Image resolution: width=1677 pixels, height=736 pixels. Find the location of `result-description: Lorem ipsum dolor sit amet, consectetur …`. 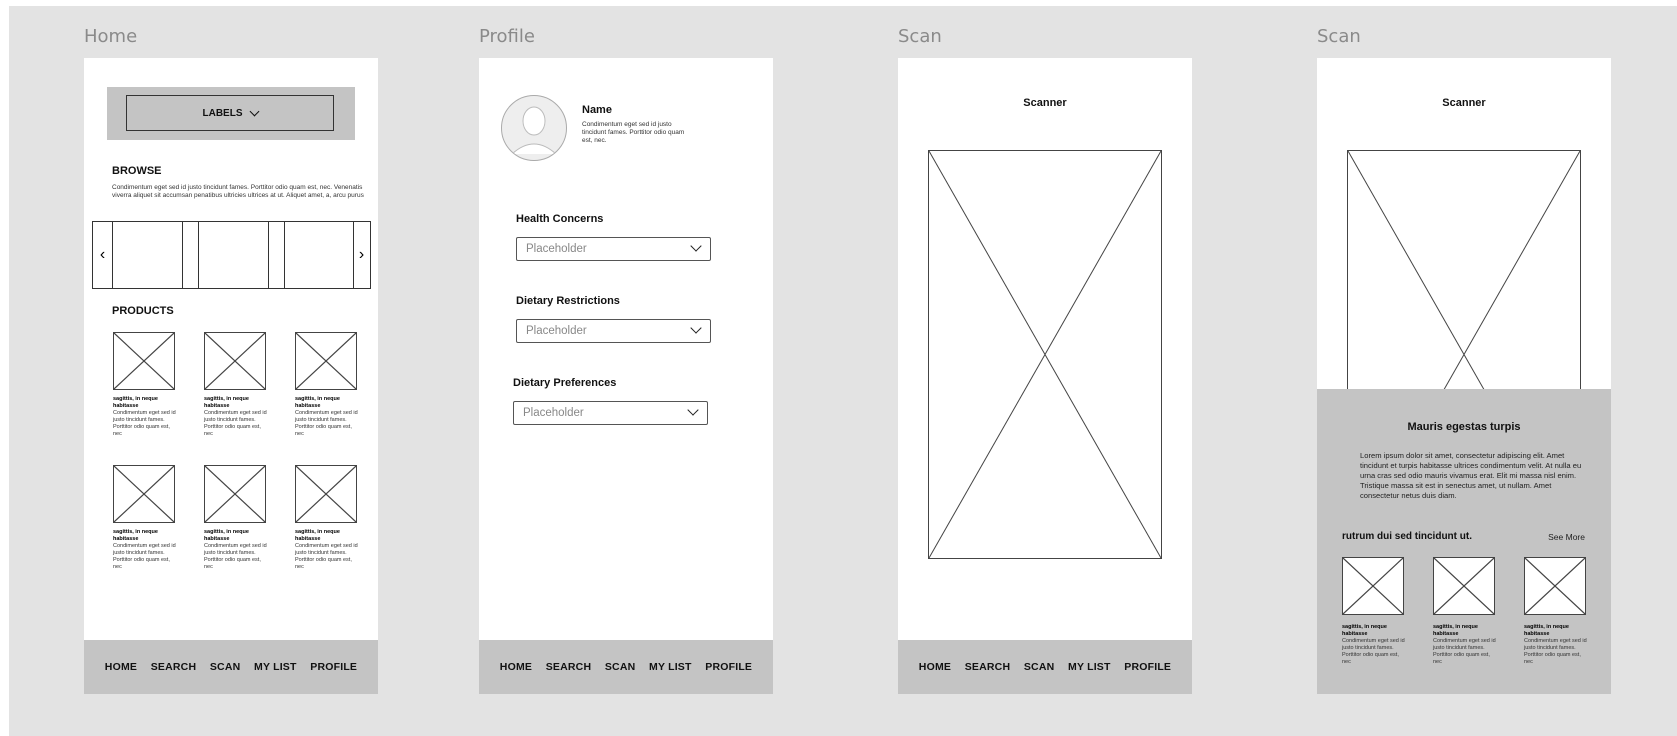

result-description: Lorem ipsum dolor sit amet, consectetur … is located at coordinates (1471, 475).